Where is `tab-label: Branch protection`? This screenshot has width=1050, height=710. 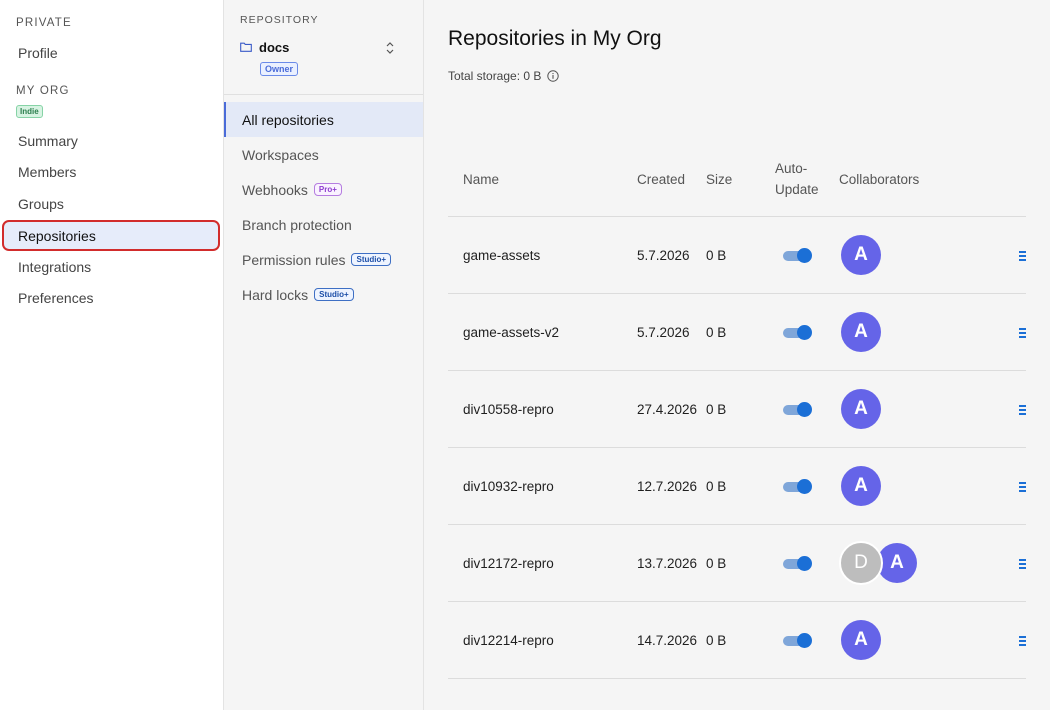 tab-label: Branch protection is located at coordinates (297, 224).